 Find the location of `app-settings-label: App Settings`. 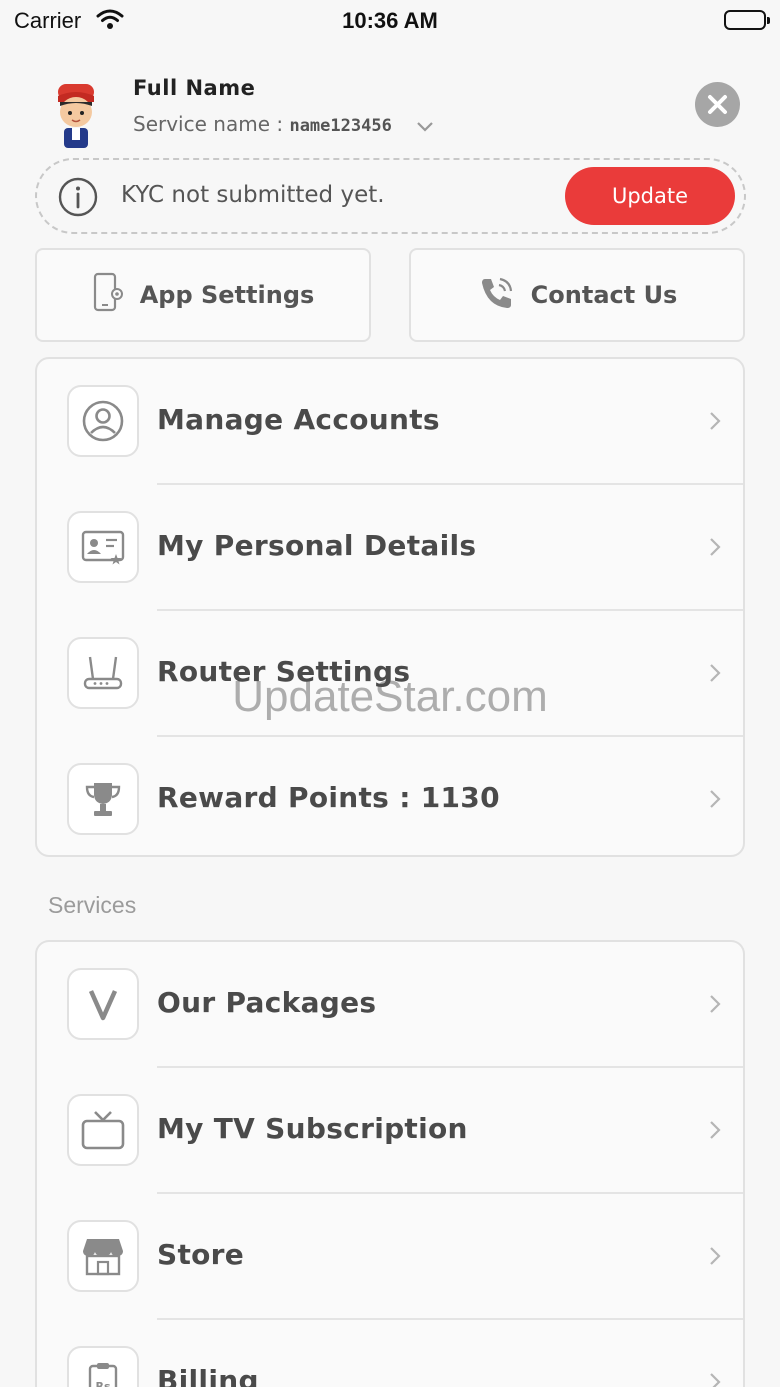

app-settings-label: App Settings is located at coordinates (227, 295).